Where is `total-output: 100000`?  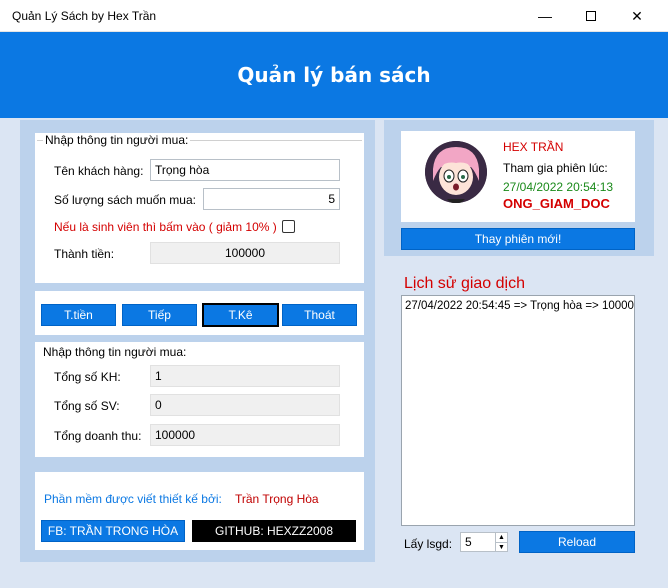 total-output: 100000 is located at coordinates (245, 253).